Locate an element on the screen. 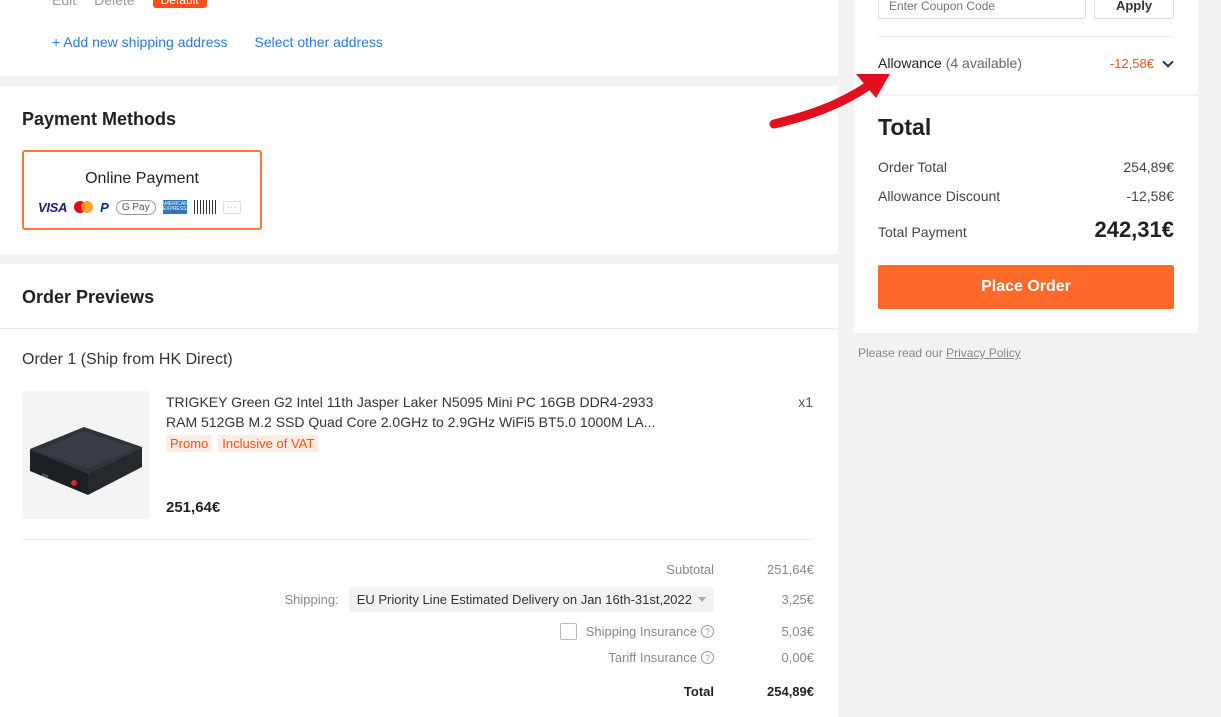 This screenshot has width=1221, height=717. total-payment-row: Total Payment 242,31€ is located at coordinates (1026, 230).